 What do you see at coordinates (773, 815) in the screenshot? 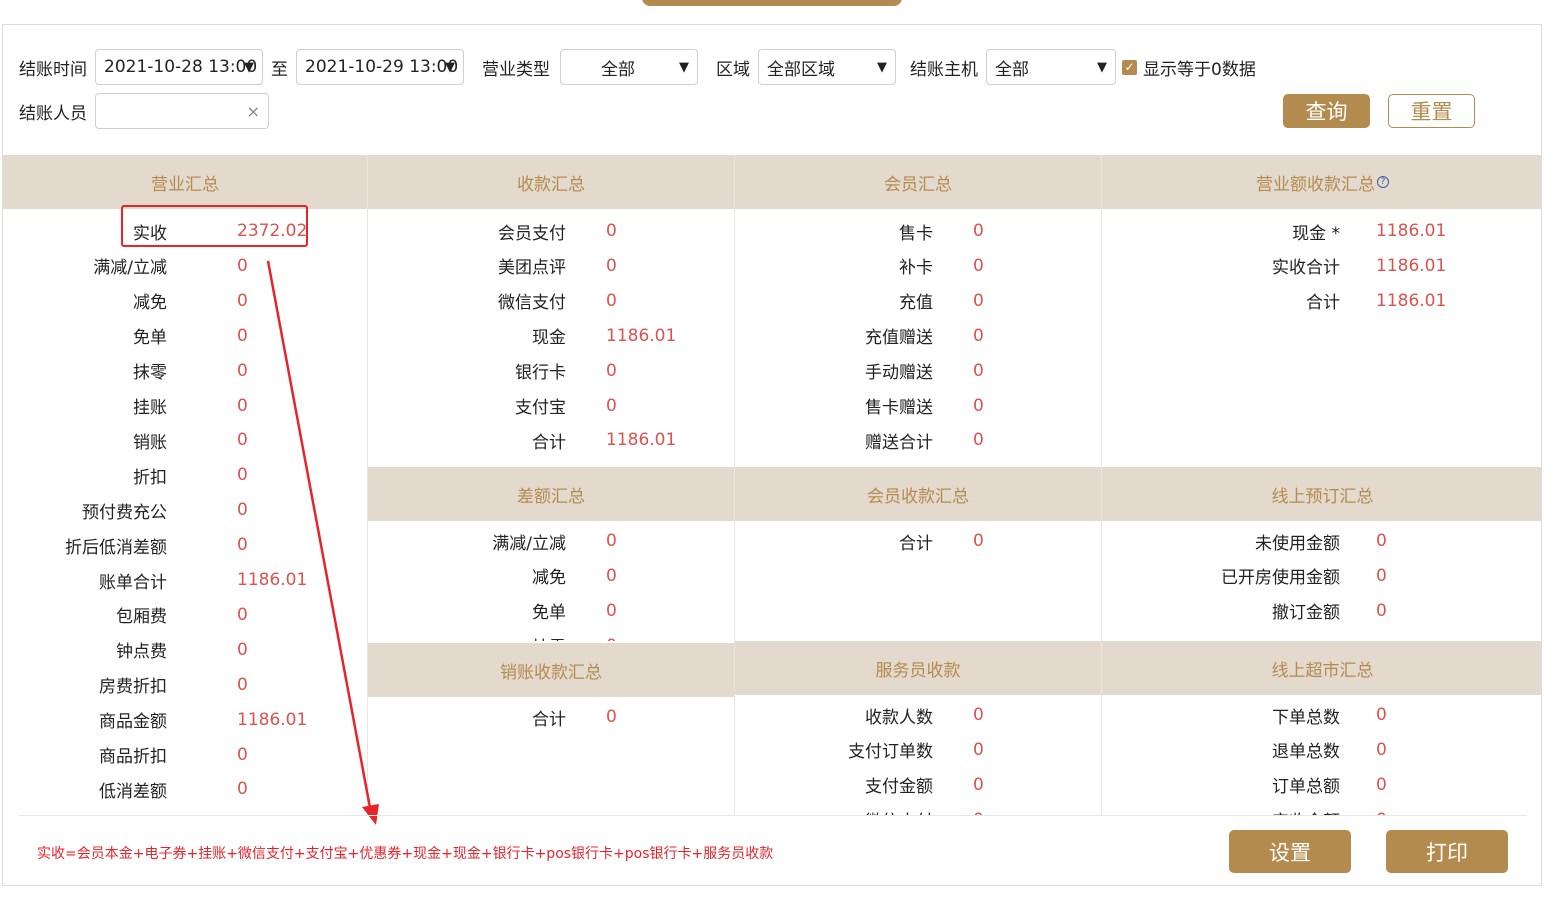
I see `footer-divider` at bounding box center [773, 815].